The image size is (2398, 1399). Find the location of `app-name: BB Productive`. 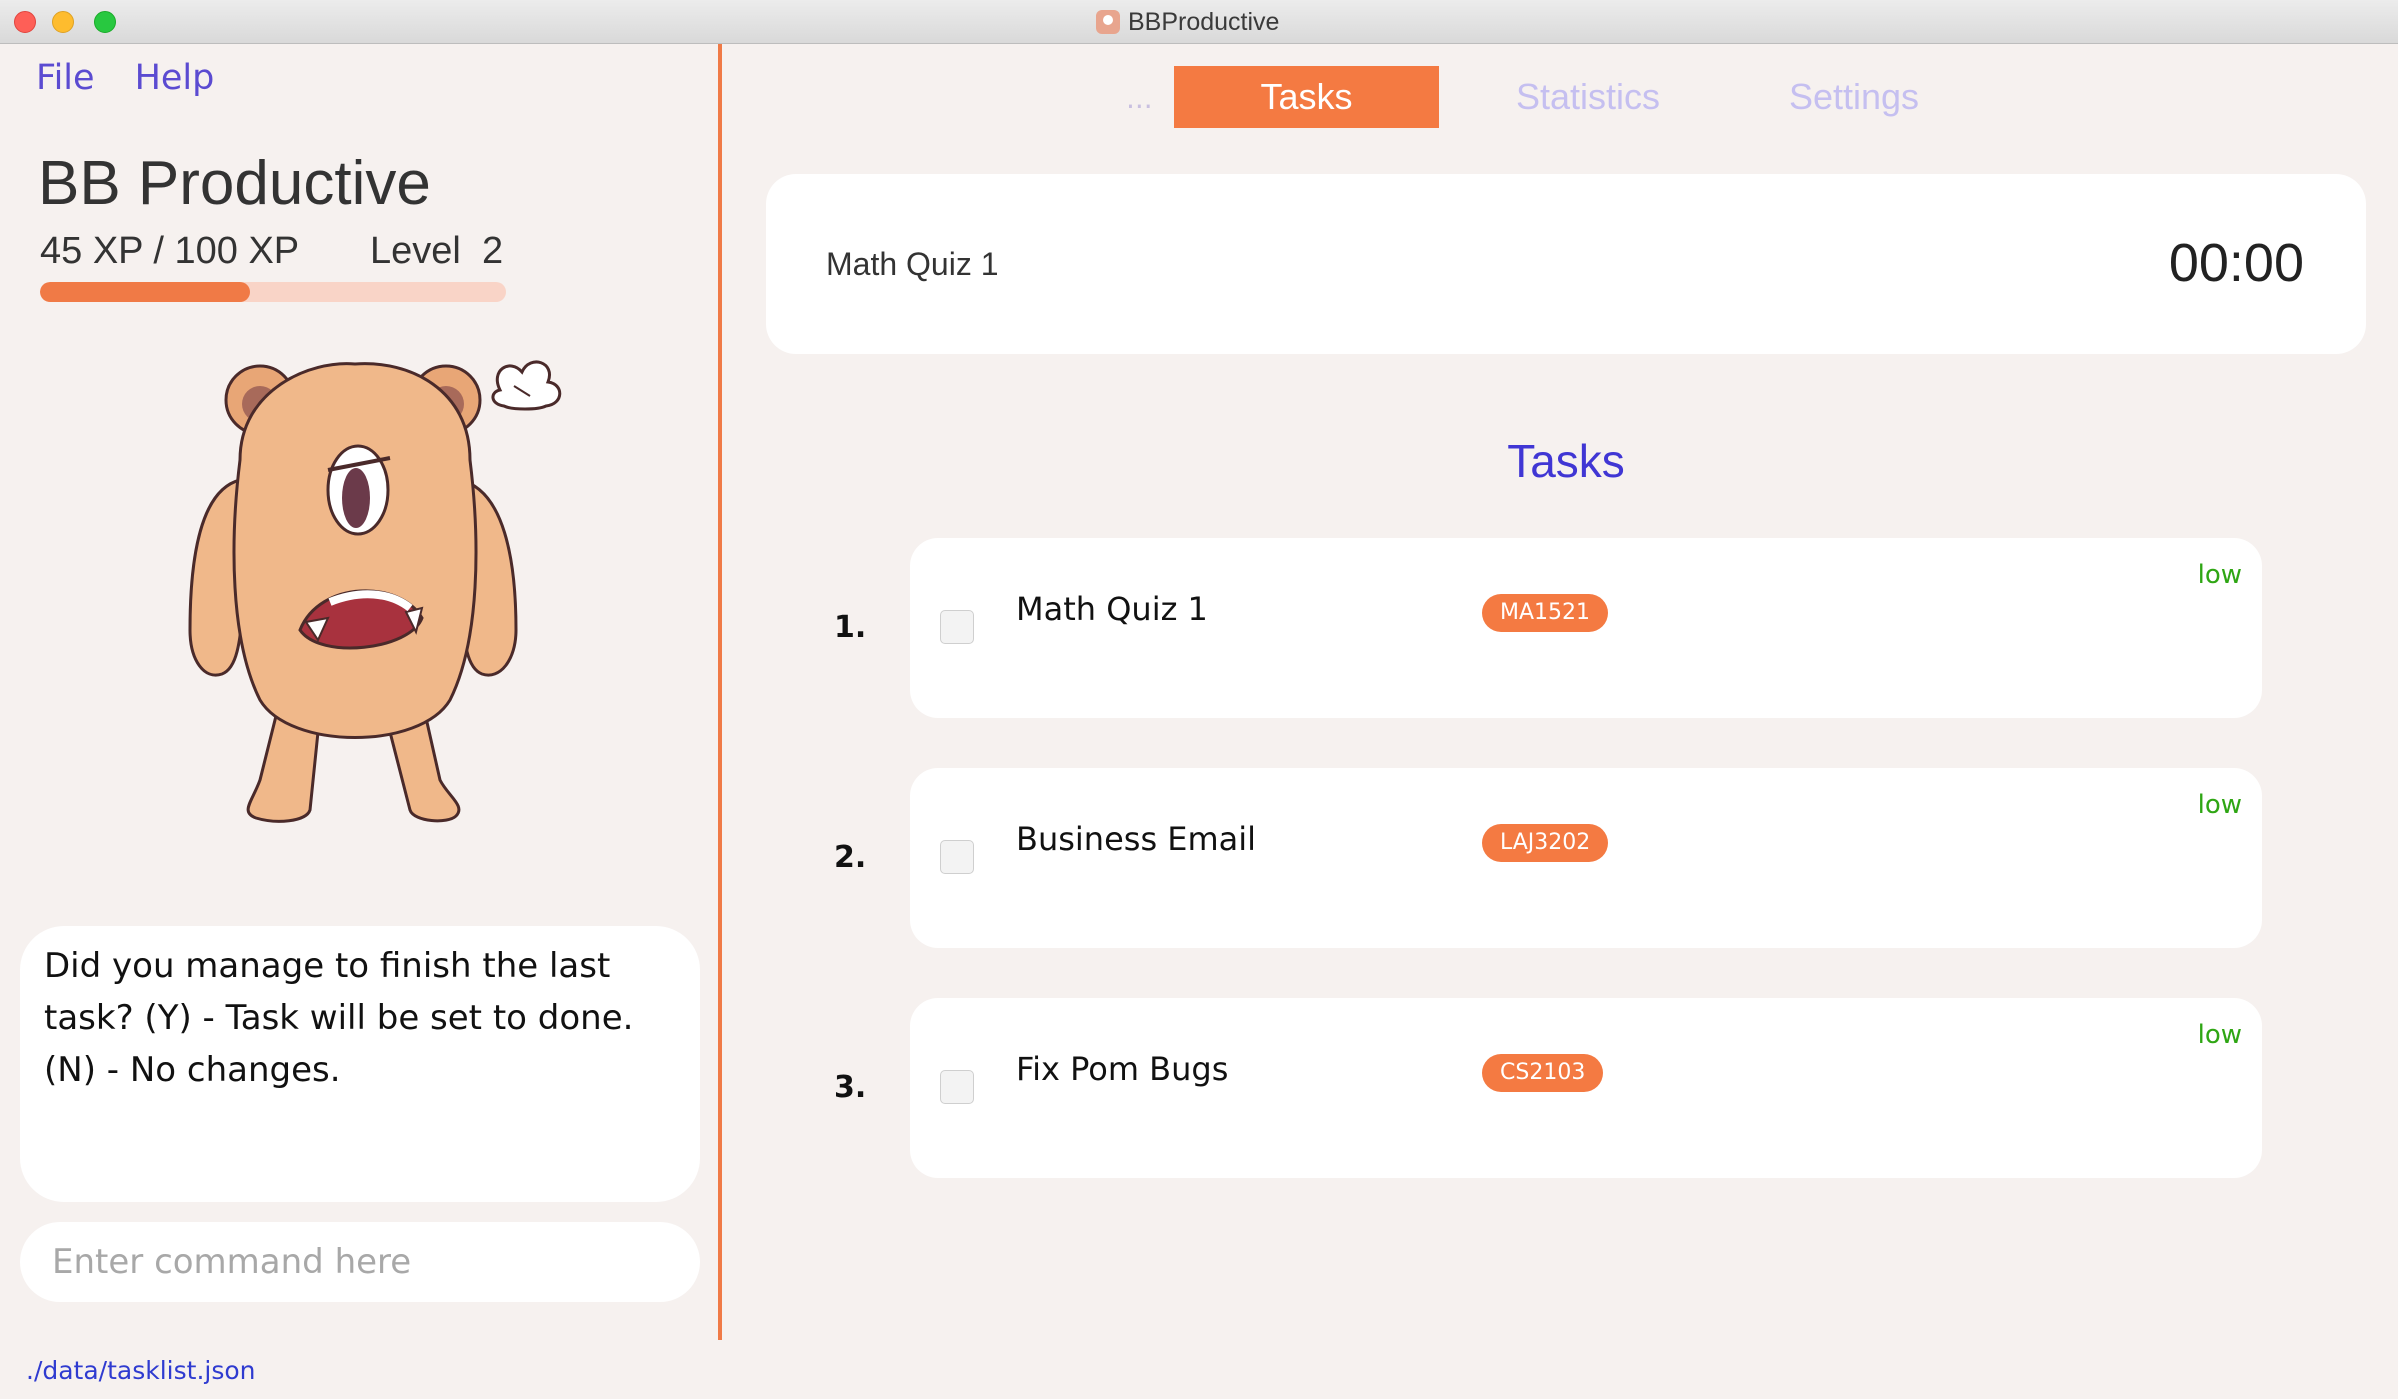

app-name: BB Productive is located at coordinates (234, 183).